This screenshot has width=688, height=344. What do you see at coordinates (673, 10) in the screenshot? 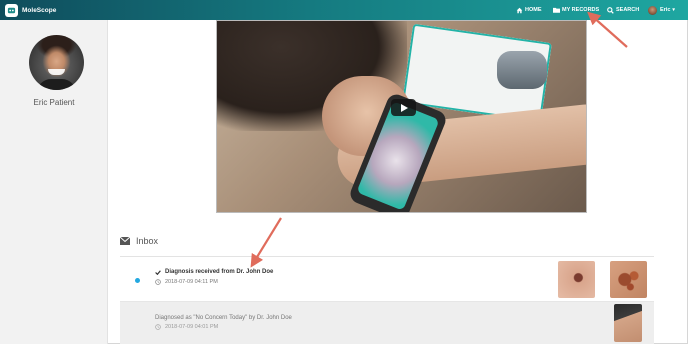
I see `chevron-down-icon: ▾` at bounding box center [673, 10].